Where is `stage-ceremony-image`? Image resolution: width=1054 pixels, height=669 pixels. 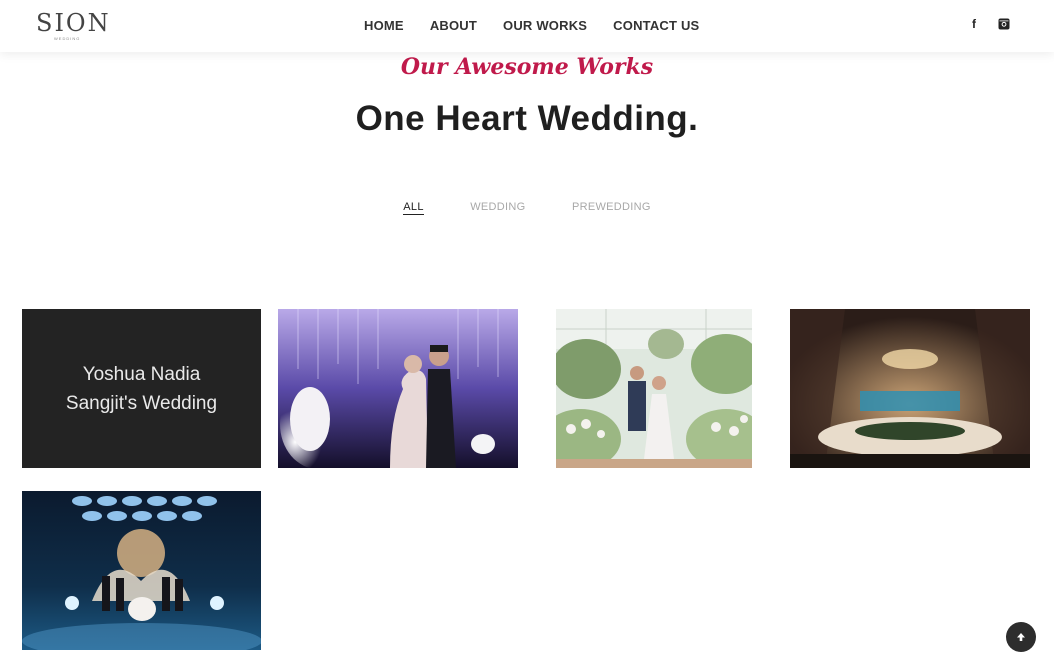
stage-ceremony-image is located at coordinates (141, 570).